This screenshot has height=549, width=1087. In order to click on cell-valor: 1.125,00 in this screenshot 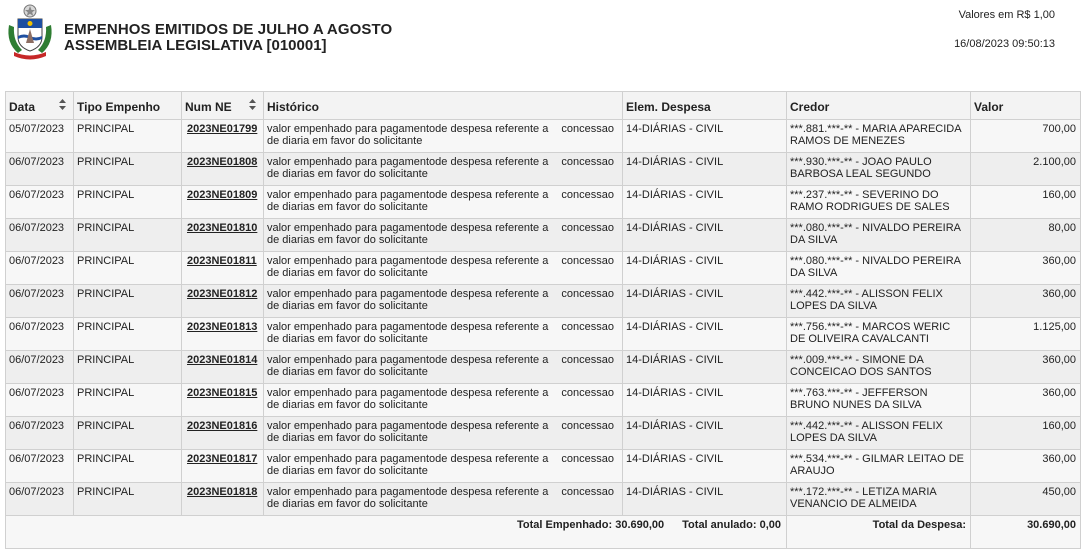, I will do `click(1025, 334)`.